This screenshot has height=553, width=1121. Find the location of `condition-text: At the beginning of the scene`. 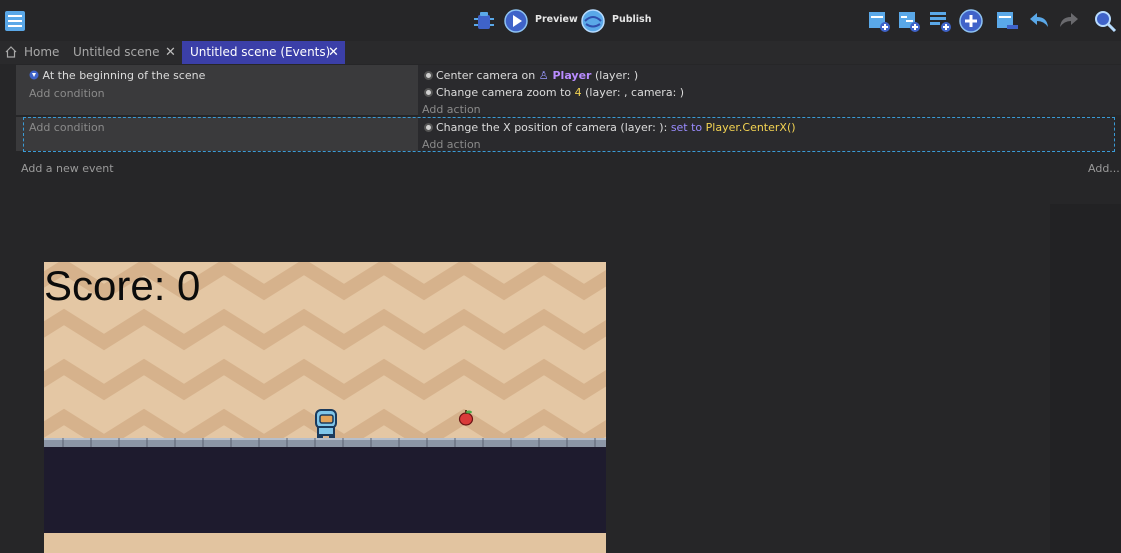

condition-text: At the beginning of the scene is located at coordinates (124, 75).